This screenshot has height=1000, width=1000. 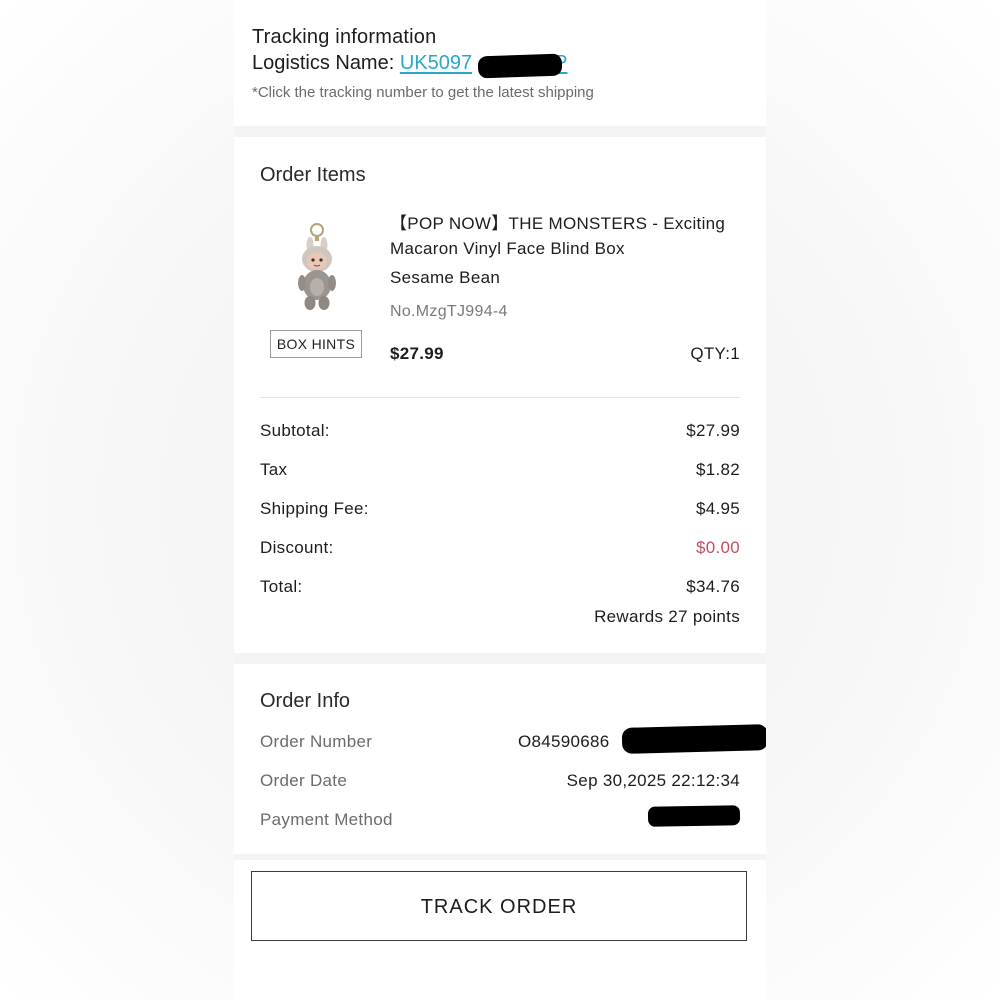 I want to click on logistics-label: Logistics Name:, so click(x=326, y=63).